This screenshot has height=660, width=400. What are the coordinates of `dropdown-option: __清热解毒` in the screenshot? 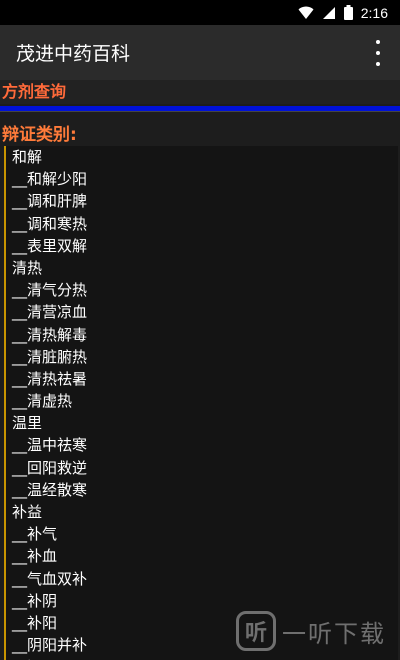 It's located at (202, 335).